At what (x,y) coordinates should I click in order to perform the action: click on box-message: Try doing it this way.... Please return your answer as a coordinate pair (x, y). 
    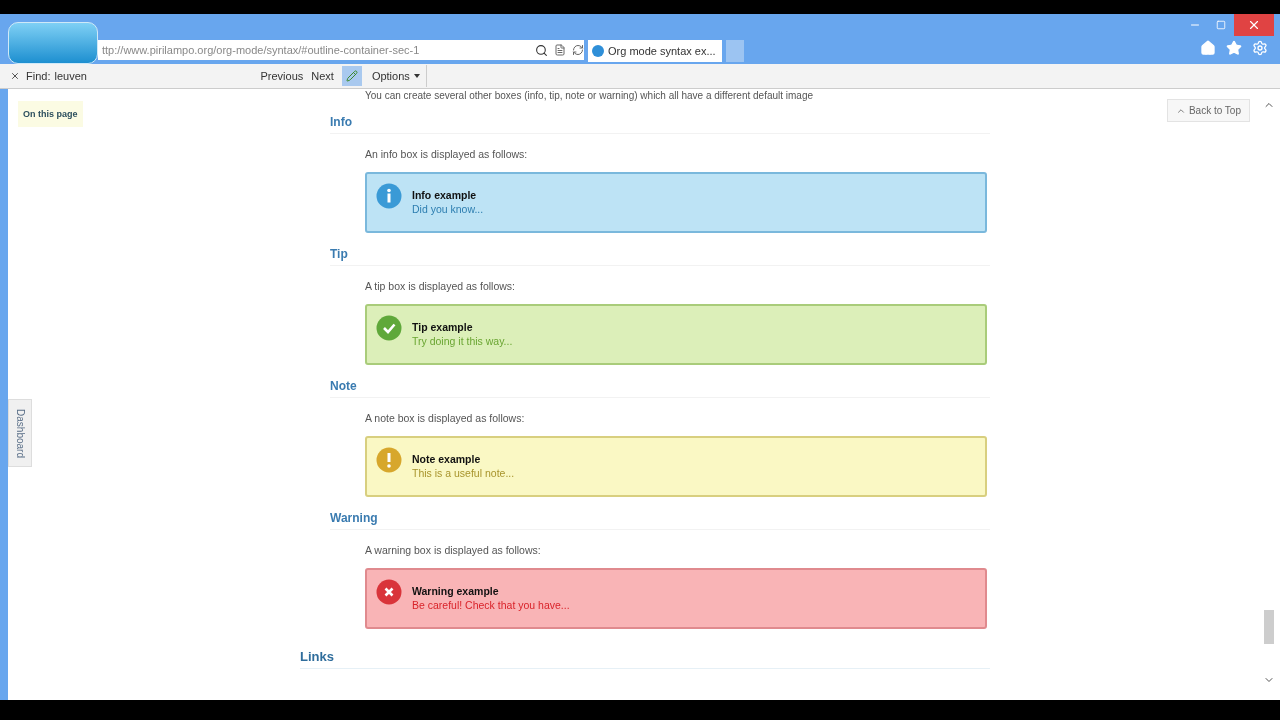
    Looking at the image, I should click on (462, 341).